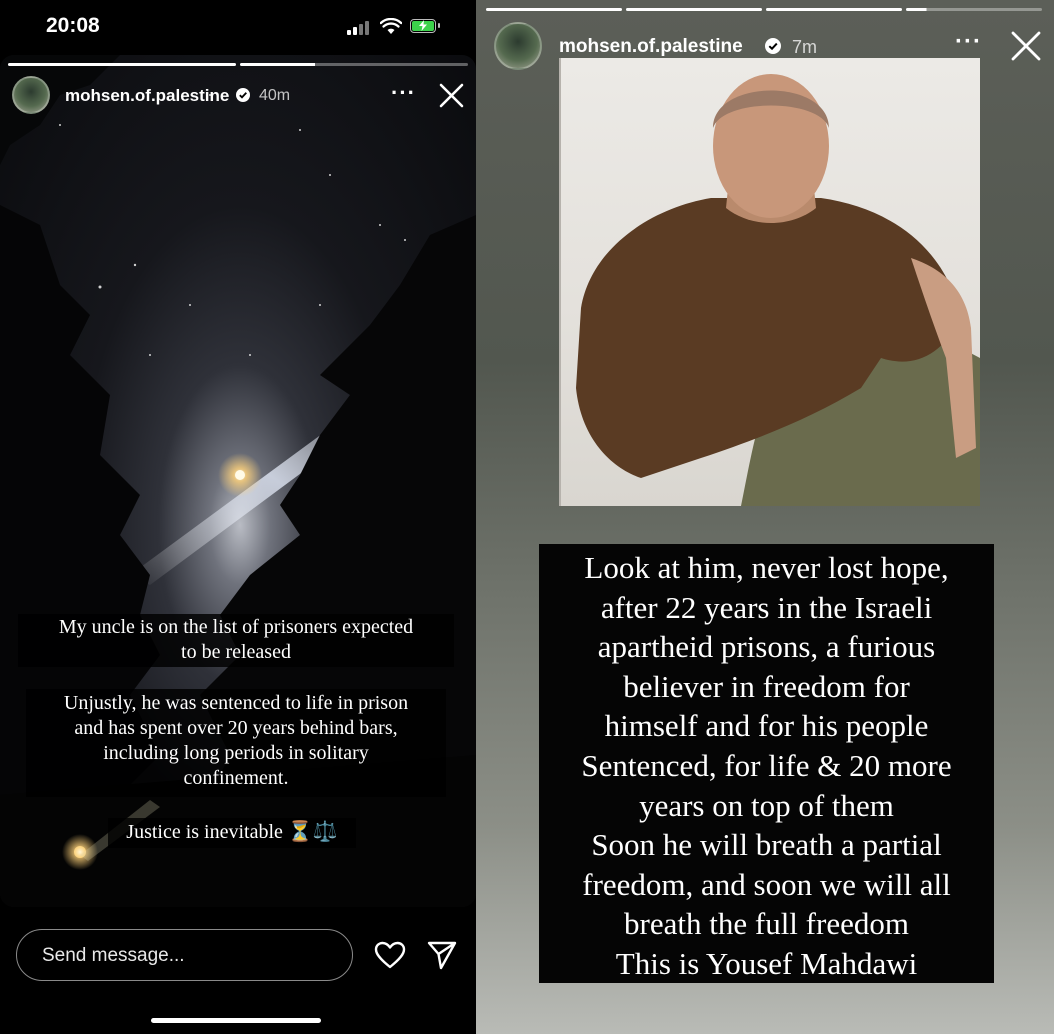  Describe the element at coordinates (766, 726) in the screenshot. I see `caption-line: himself and for his people` at that location.